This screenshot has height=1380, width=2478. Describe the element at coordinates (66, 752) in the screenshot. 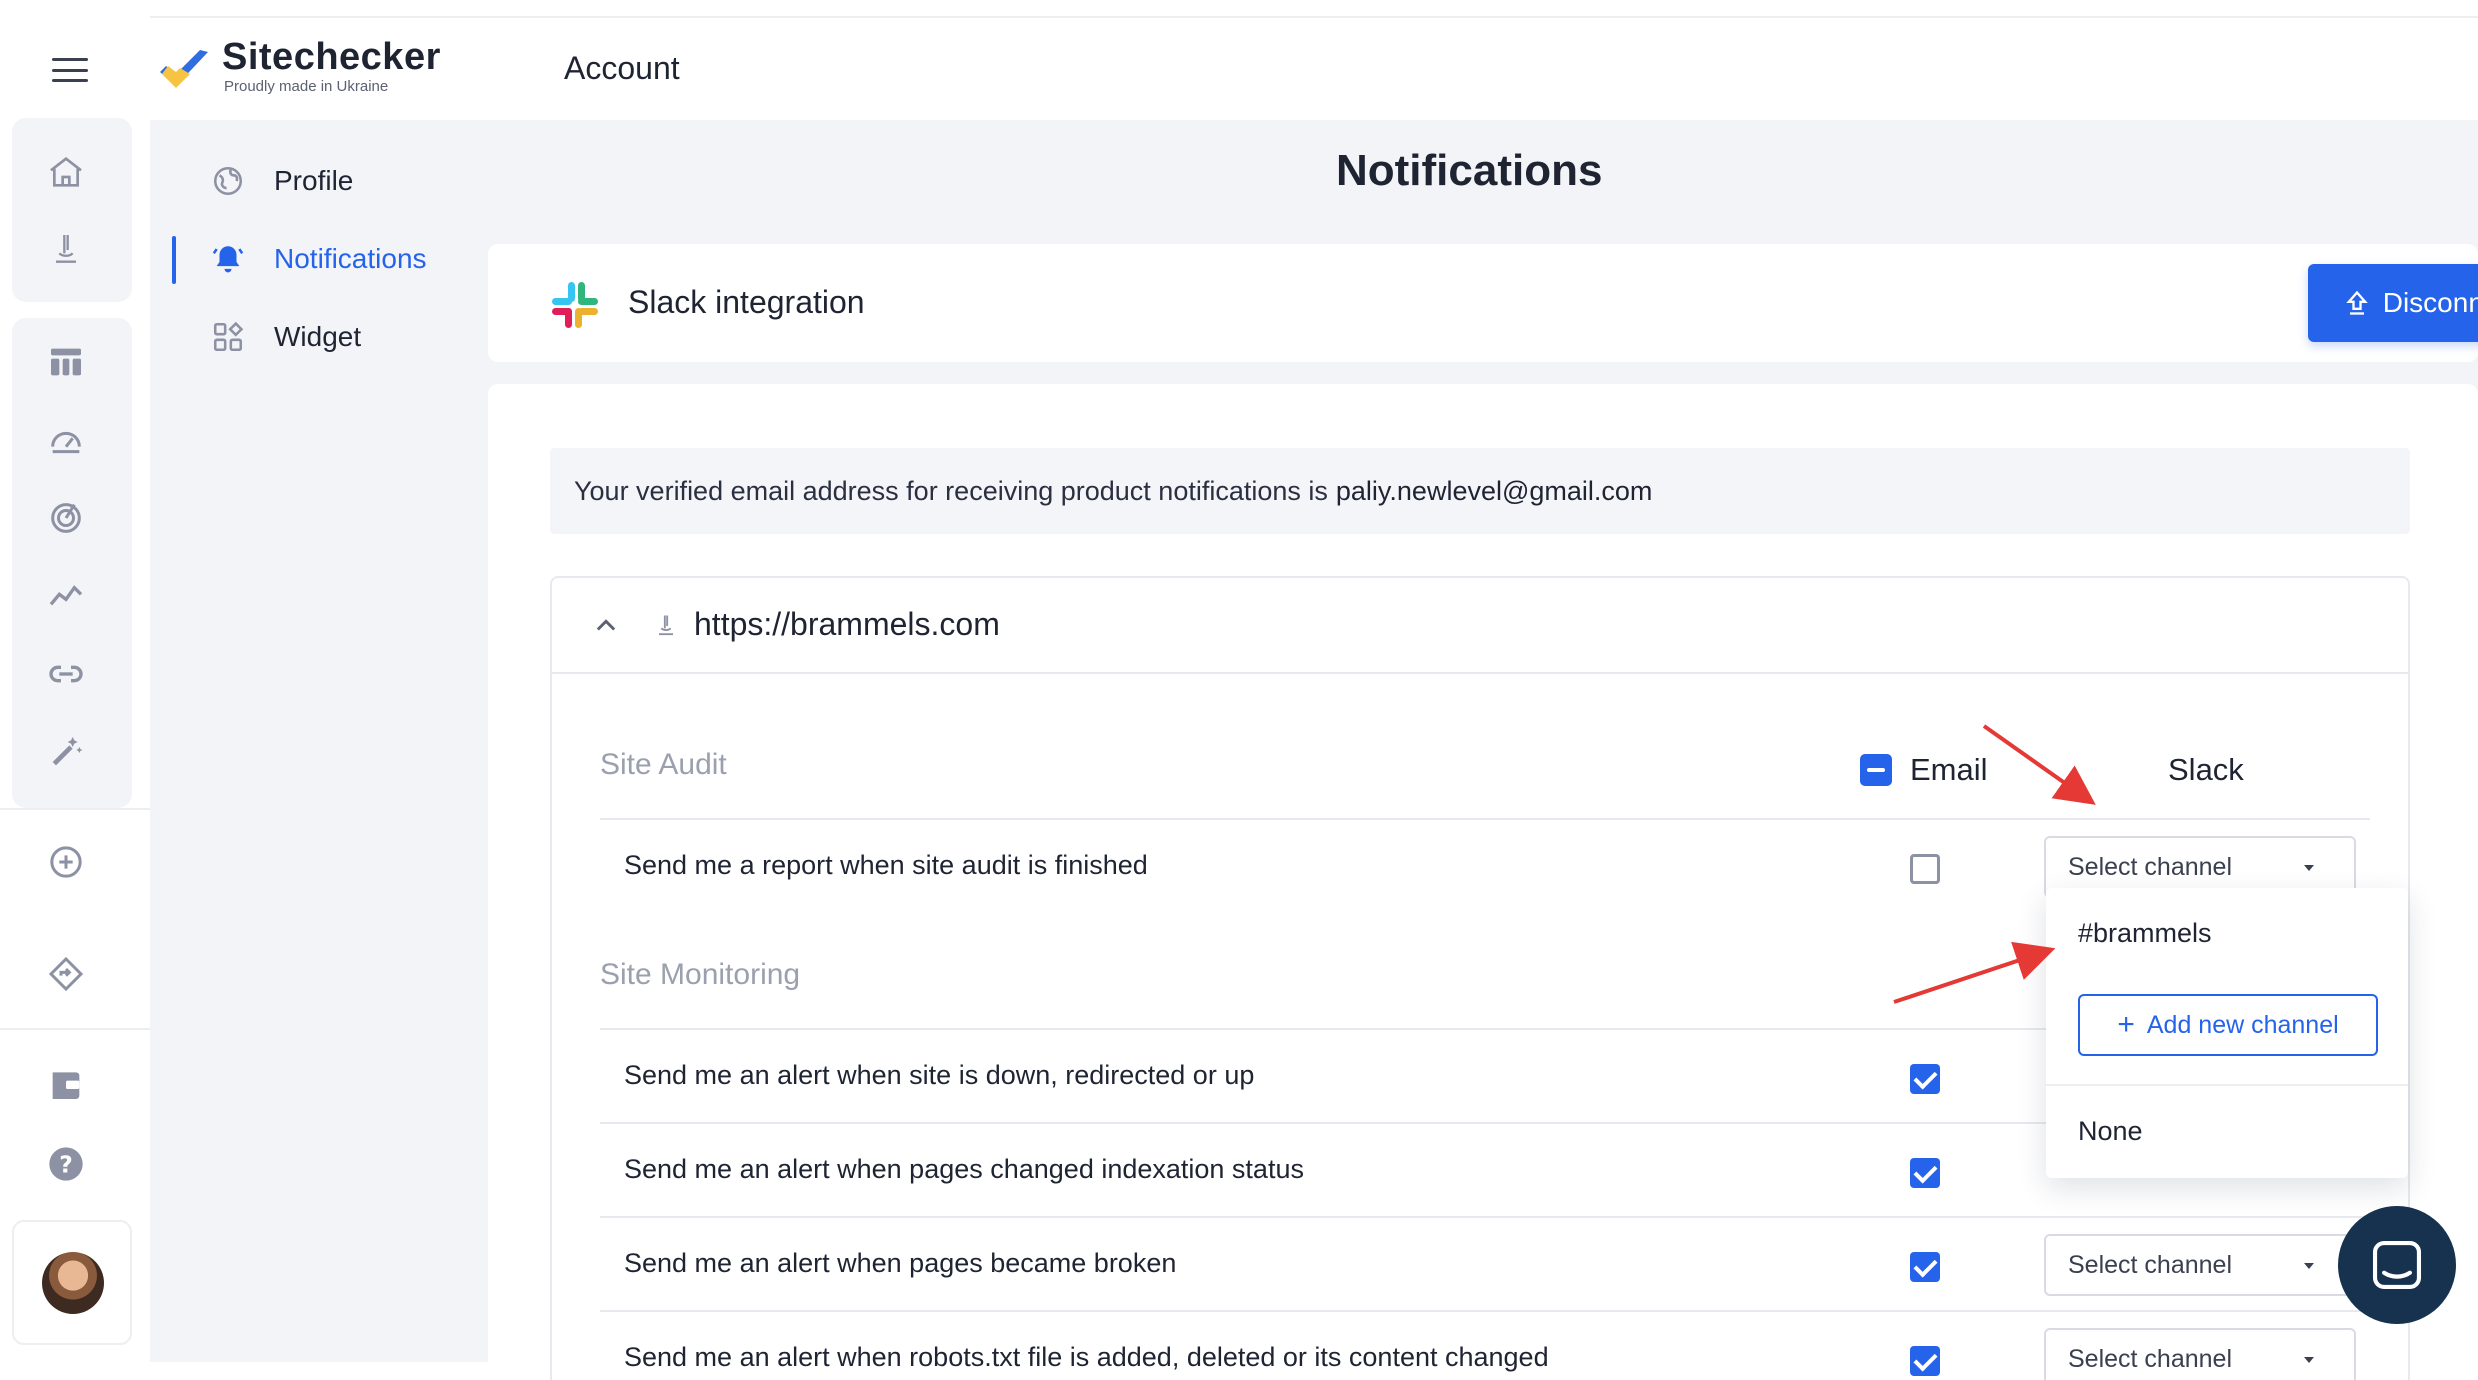

I see `magic-wand-icon` at that location.